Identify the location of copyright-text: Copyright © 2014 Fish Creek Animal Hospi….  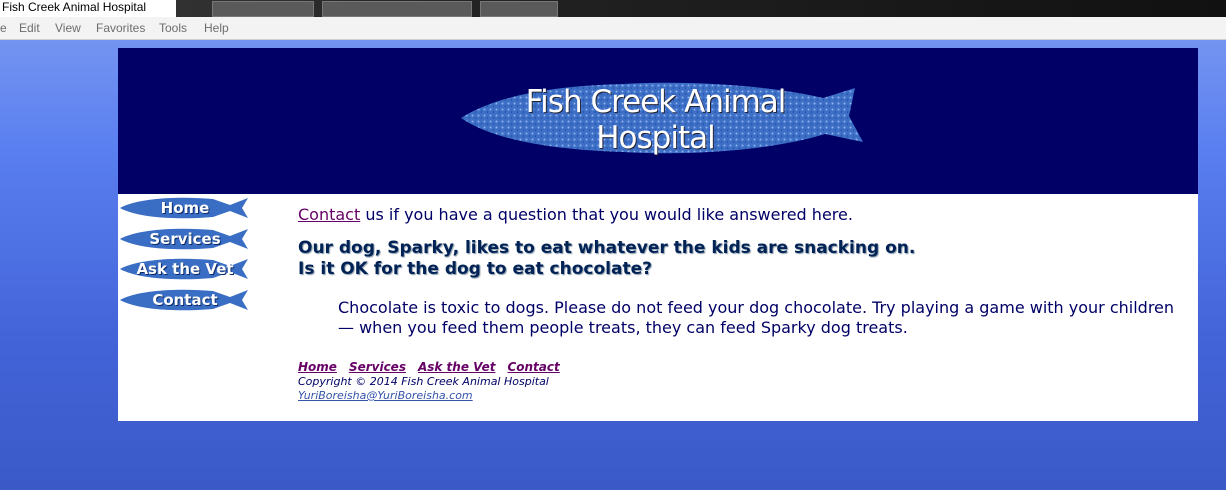
(423, 381).